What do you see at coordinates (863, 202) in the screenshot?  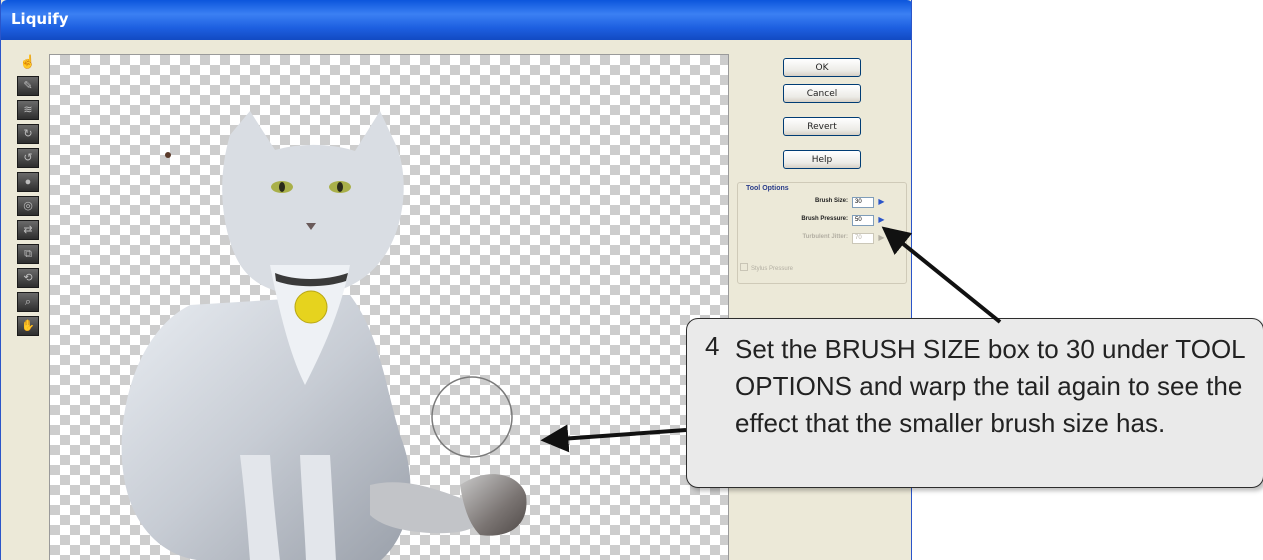 I see `brush-size-input: 30` at bounding box center [863, 202].